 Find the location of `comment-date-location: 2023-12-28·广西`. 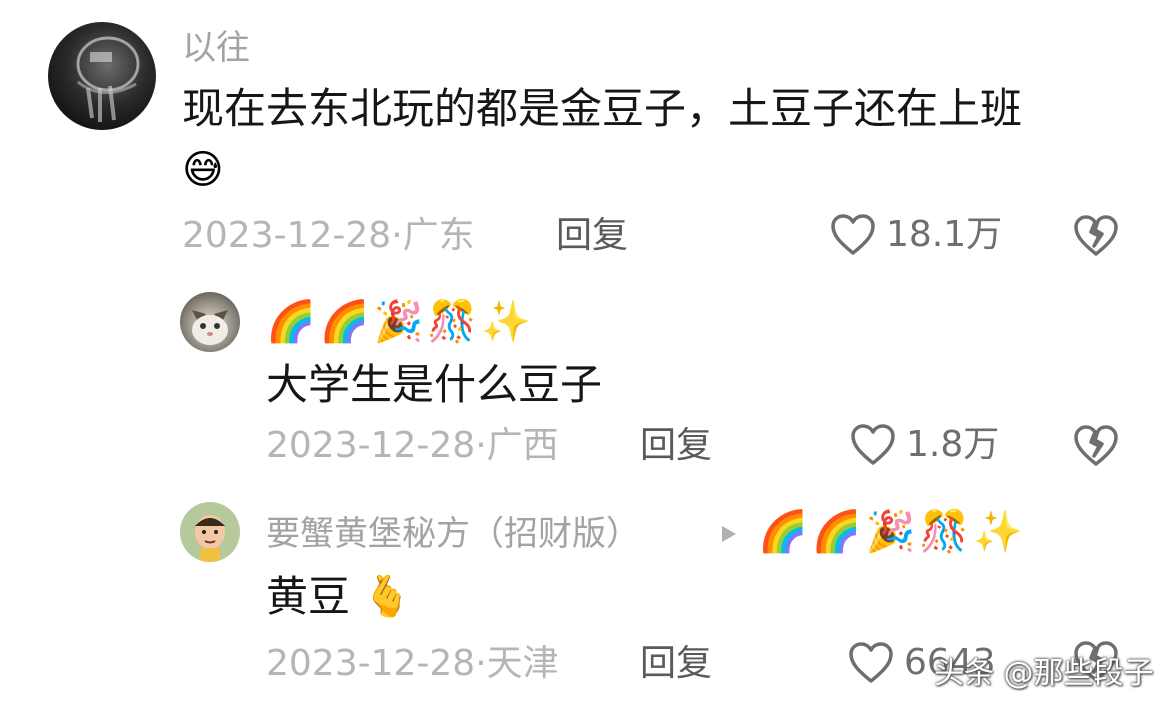

comment-date-location: 2023-12-28·广西 is located at coordinates (412, 445).